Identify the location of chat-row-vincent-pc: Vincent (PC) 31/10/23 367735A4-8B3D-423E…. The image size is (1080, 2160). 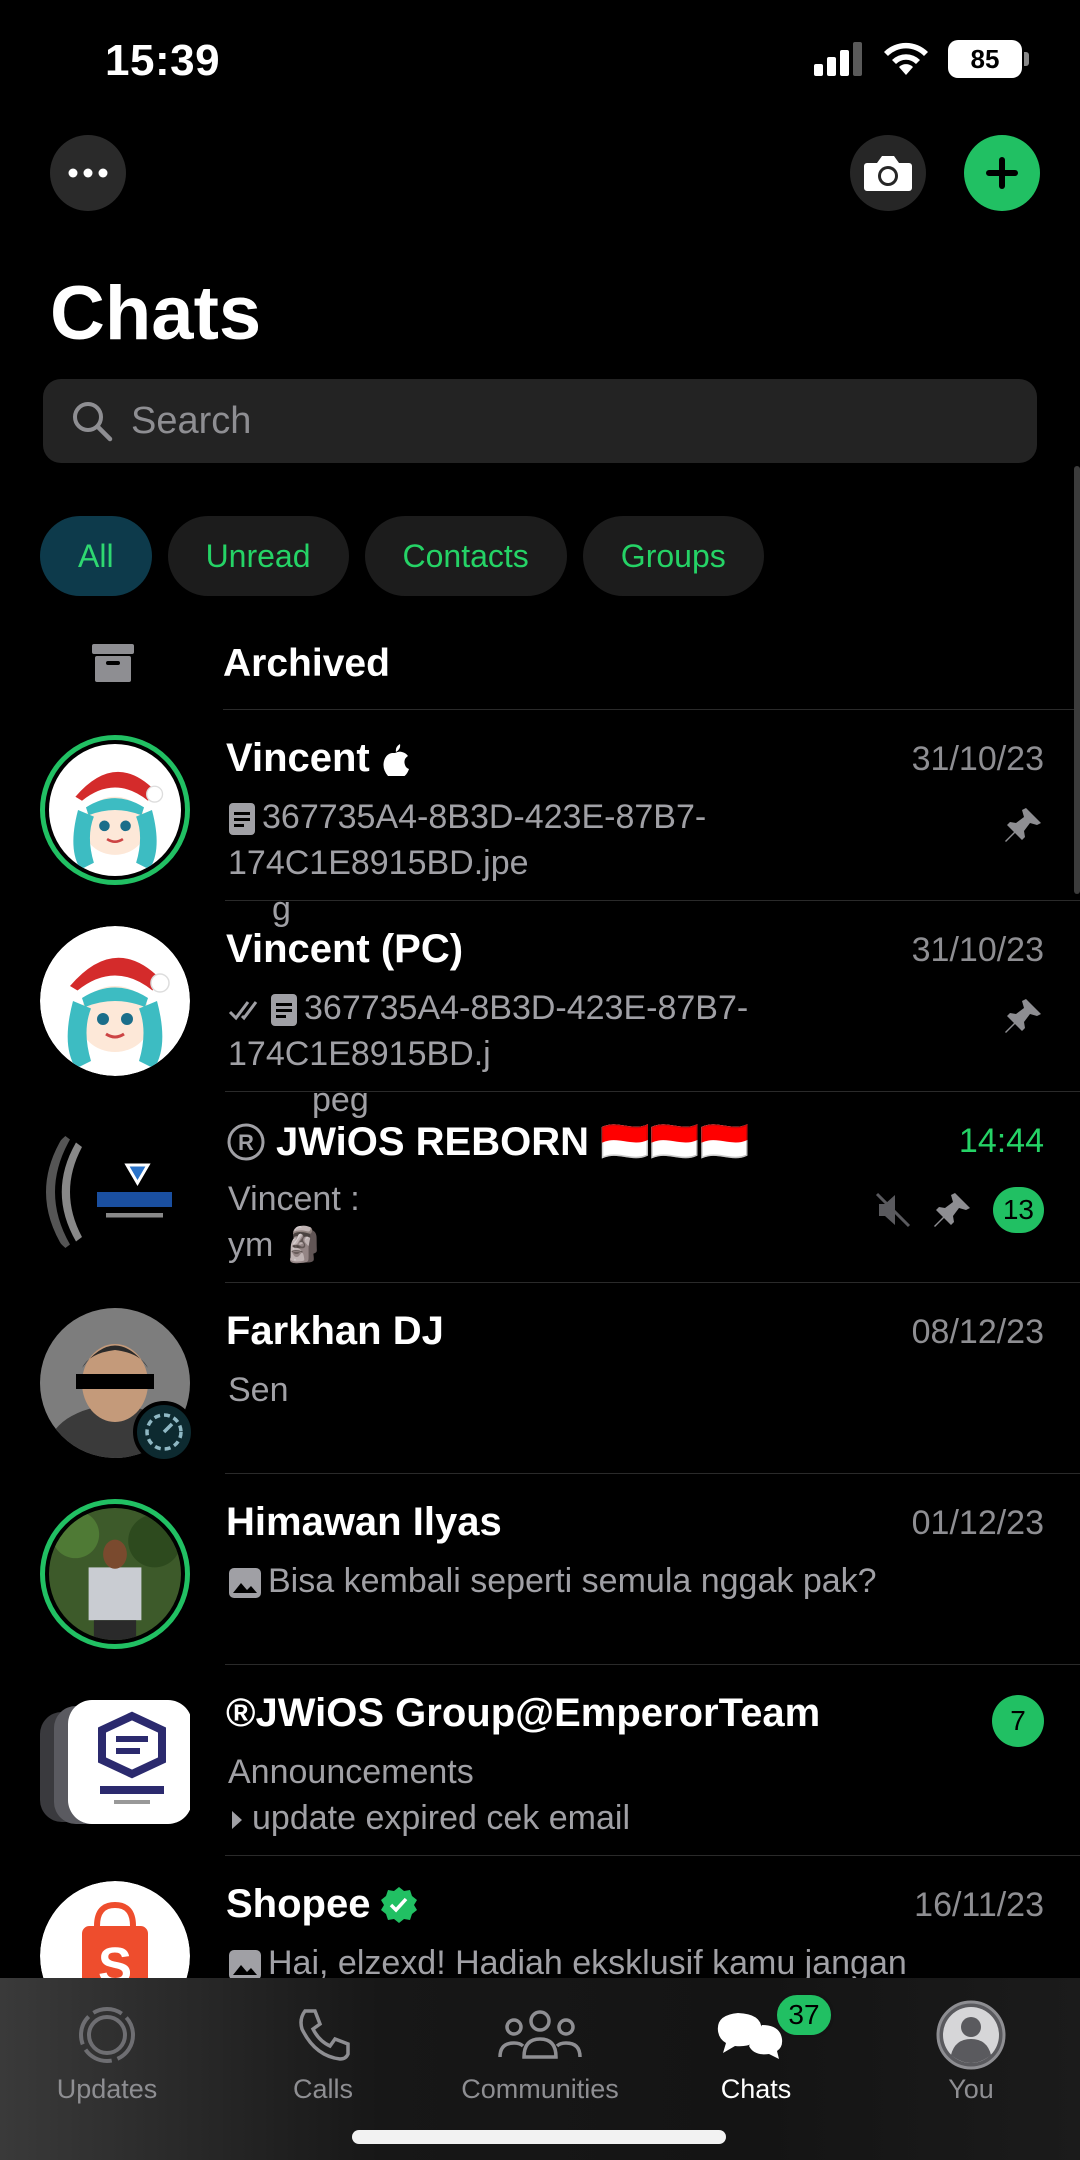
(540, 1010).